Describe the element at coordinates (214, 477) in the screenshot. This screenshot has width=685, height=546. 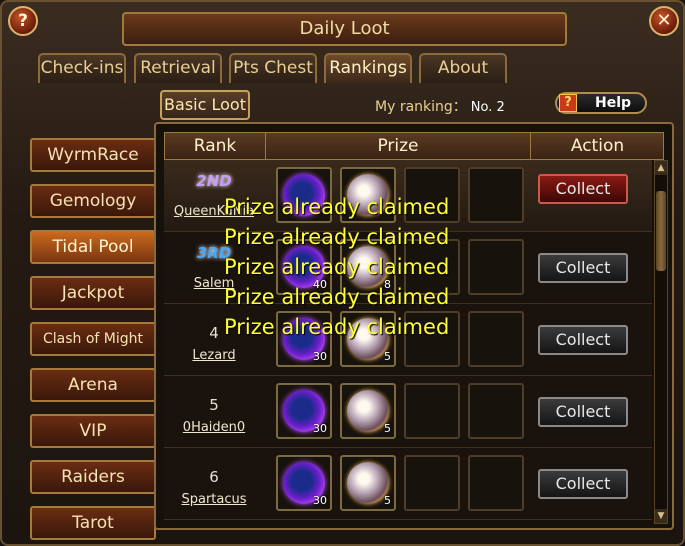
I see `rank-number: 6` at that location.